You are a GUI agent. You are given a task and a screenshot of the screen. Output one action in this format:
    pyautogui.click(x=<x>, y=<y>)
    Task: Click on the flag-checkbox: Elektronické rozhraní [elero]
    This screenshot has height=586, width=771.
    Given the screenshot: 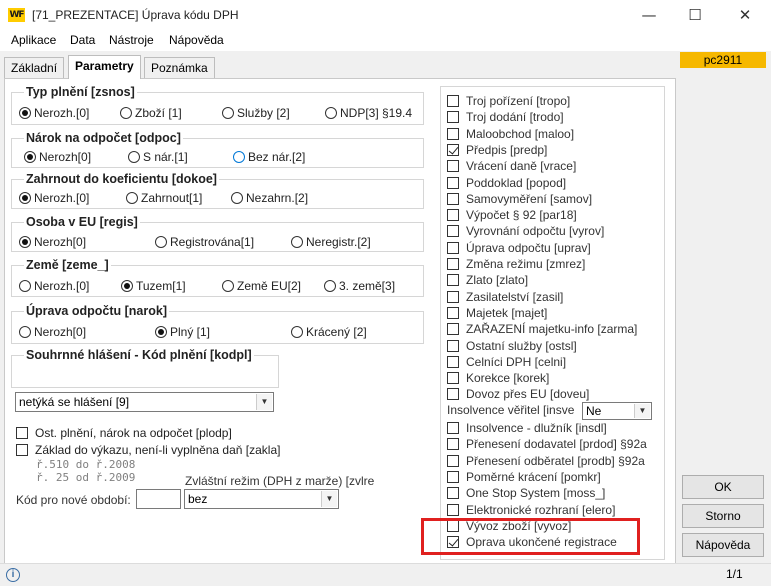 What is the action you would take?
    pyautogui.click(x=531, y=510)
    